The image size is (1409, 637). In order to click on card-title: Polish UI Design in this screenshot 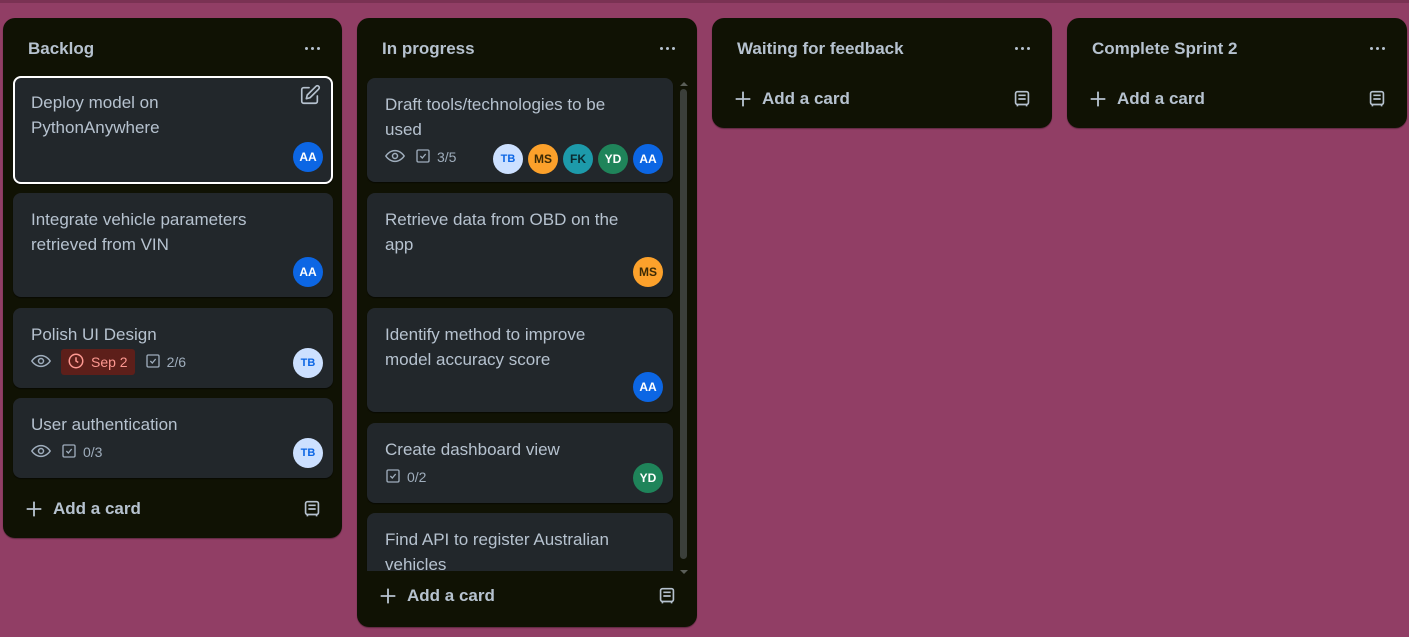, I will do `click(94, 334)`.